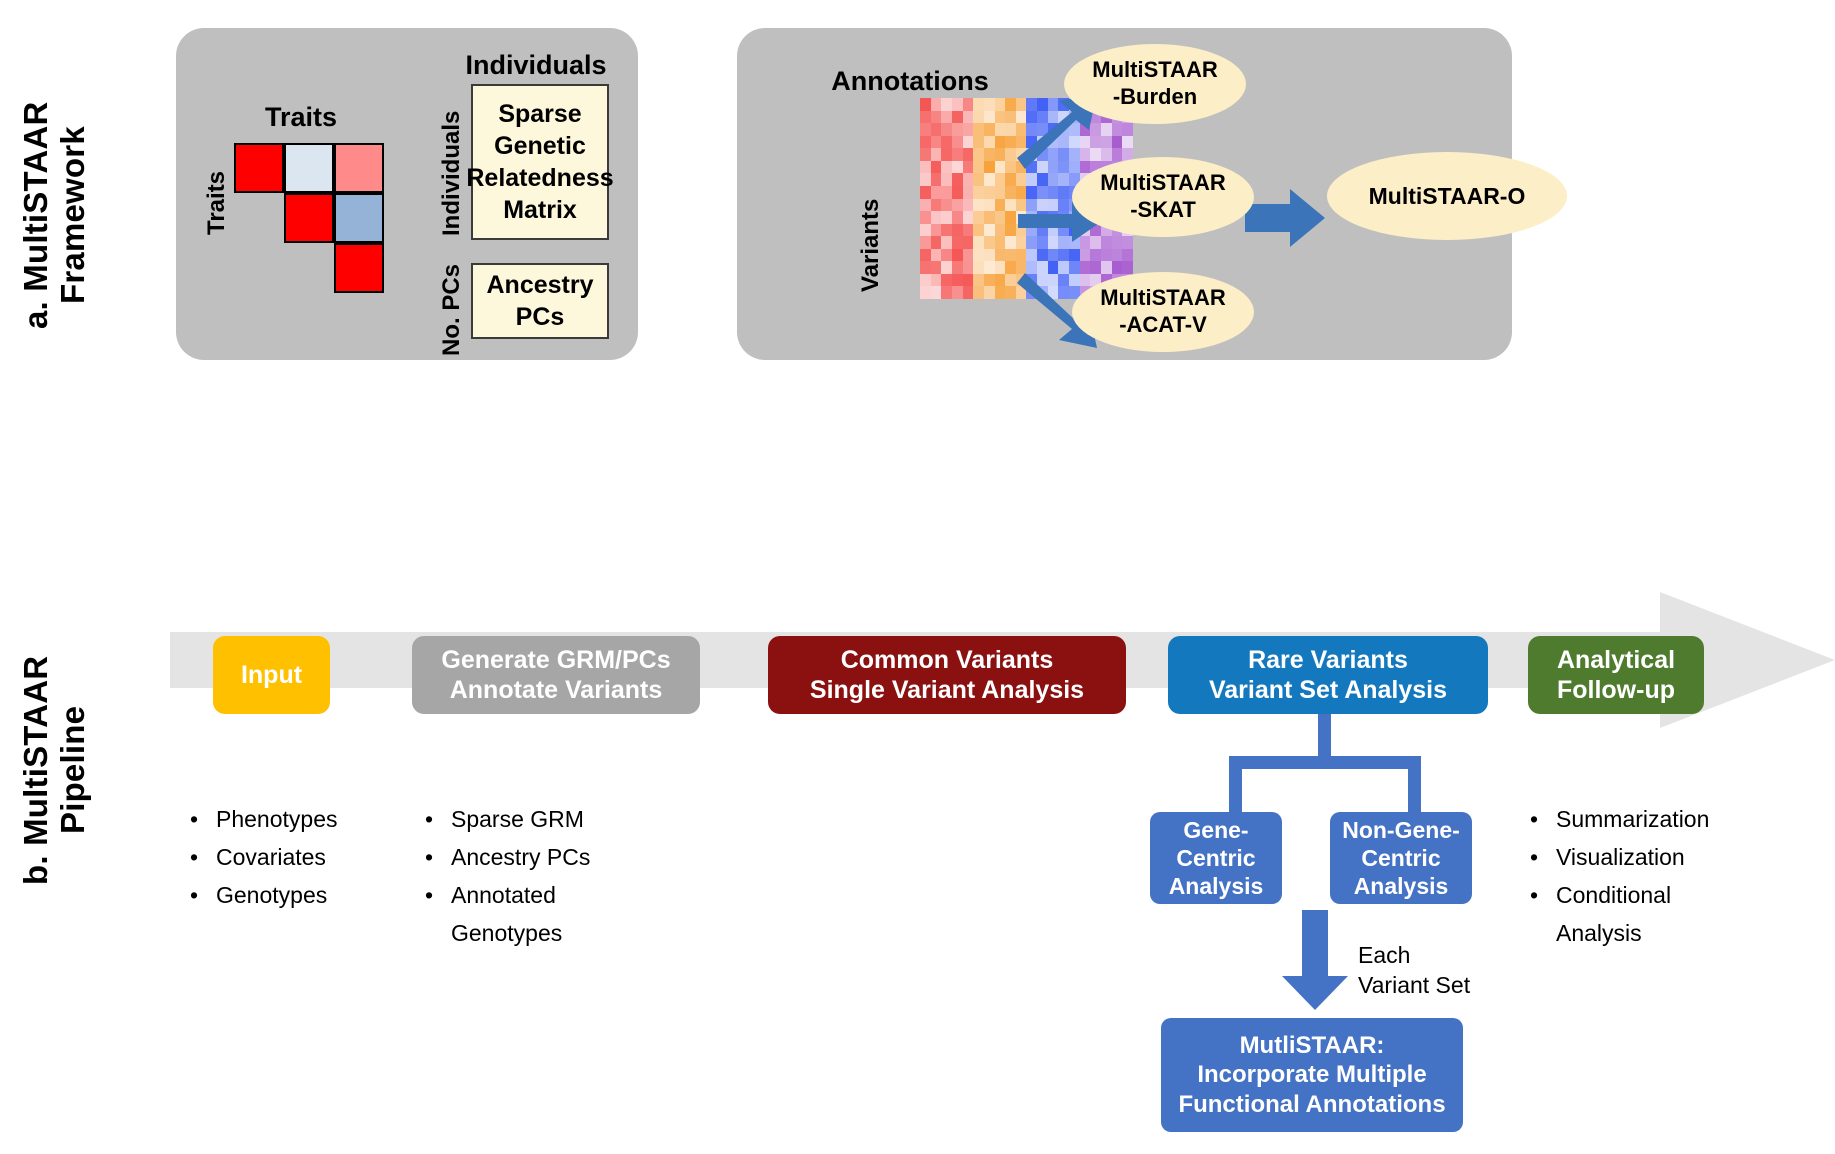  Describe the element at coordinates (1670, 857) in the screenshot. I see `list-item: • Visualization` at that location.